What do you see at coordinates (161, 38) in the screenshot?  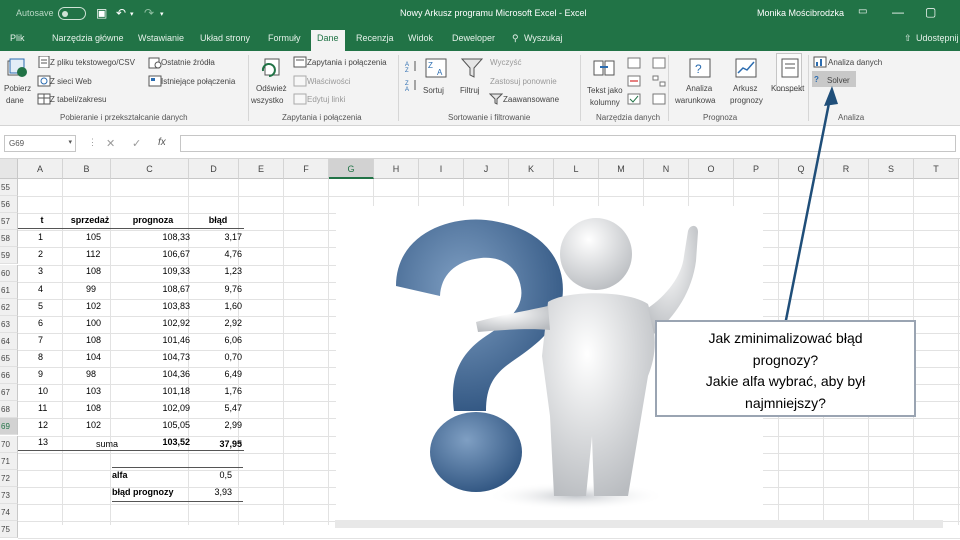 I see `tab-insert: Wstawianie` at bounding box center [161, 38].